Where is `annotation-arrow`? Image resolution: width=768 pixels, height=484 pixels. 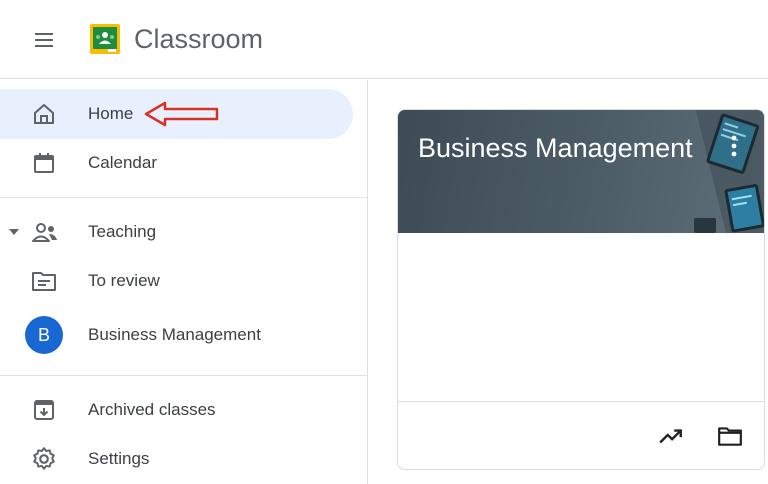
annotation-arrow is located at coordinates (181, 114).